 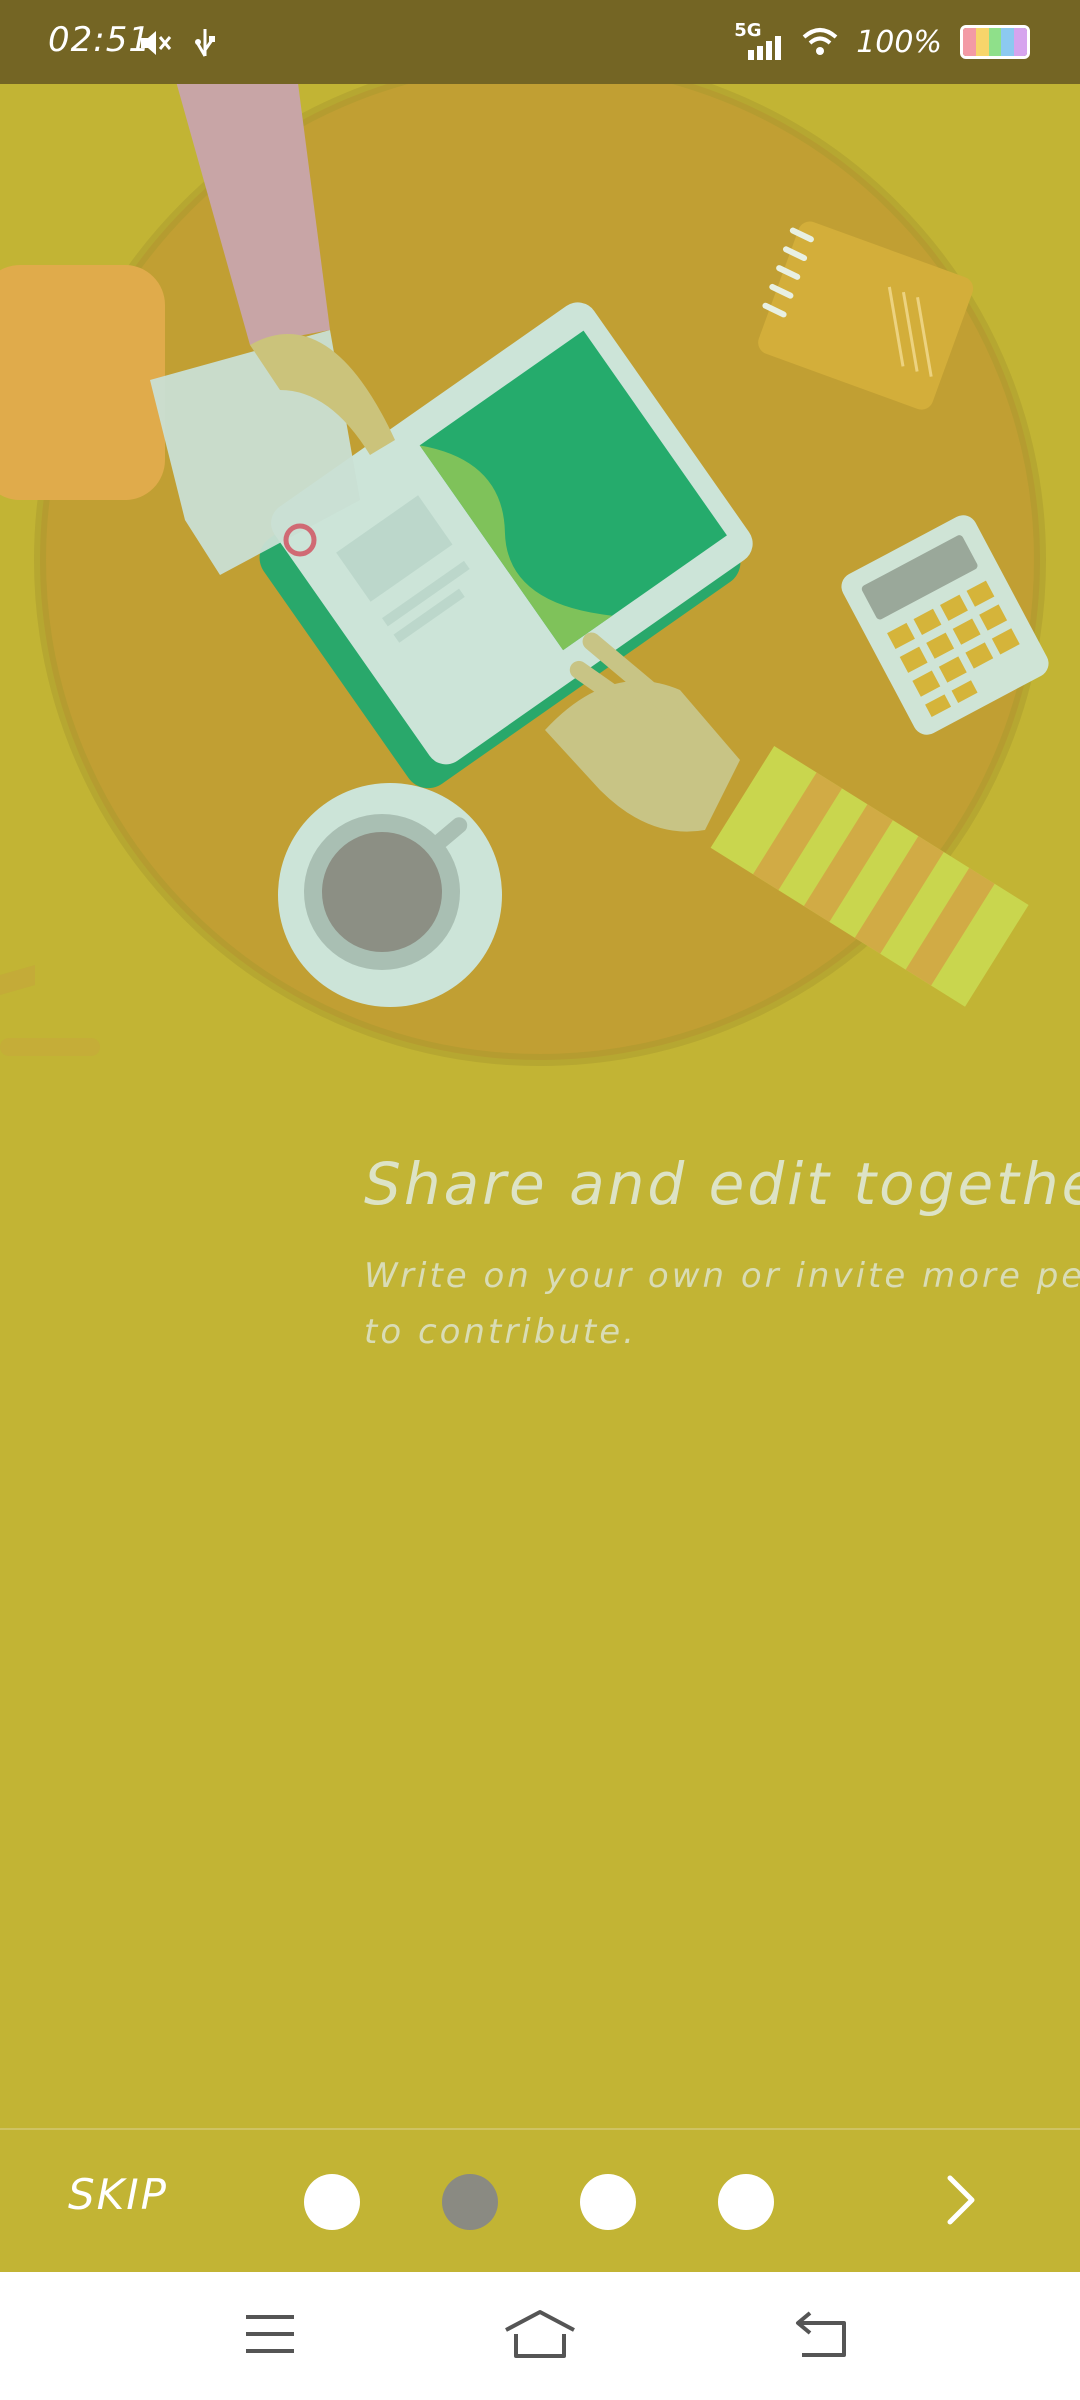 What do you see at coordinates (390, 895) in the screenshot?
I see `coffee-cup` at bounding box center [390, 895].